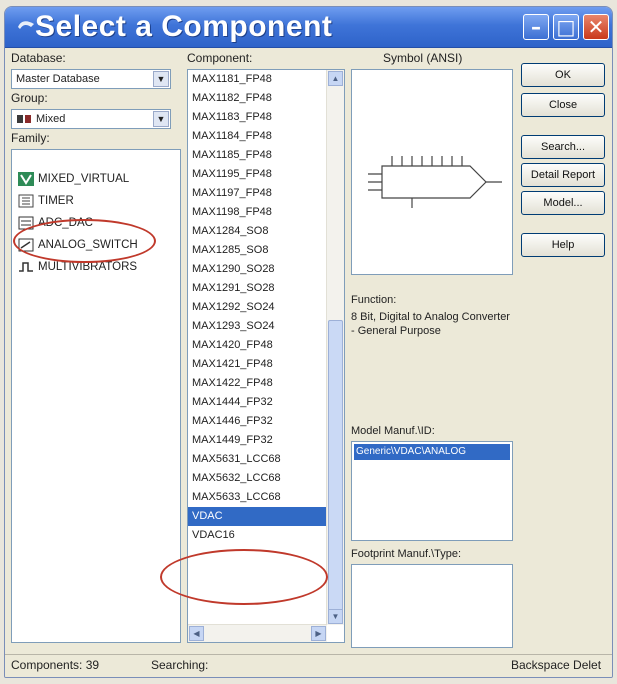 This screenshot has width=617, height=684. Describe the element at coordinates (266, 364) in the screenshot. I see `component-item: MAX1421_FP48` at that location.